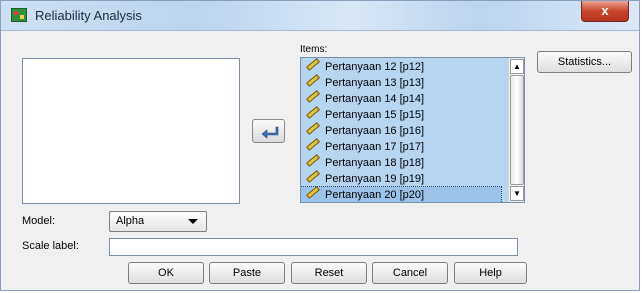 This screenshot has height=293, width=642. What do you see at coordinates (313, 247) in the screenshot?
I see `scale-label-input` at bounding box center [313, 247].